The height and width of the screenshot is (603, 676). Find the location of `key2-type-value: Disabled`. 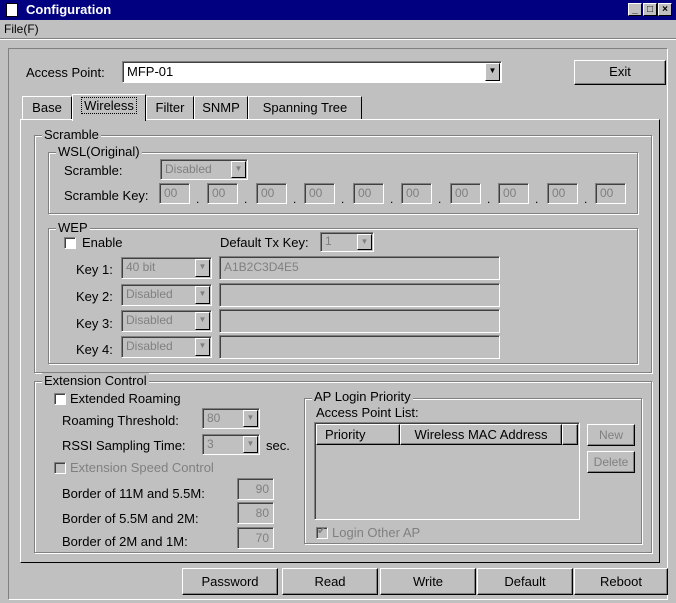

key2-type-value: Disabled is located at coordinates (149, 294).